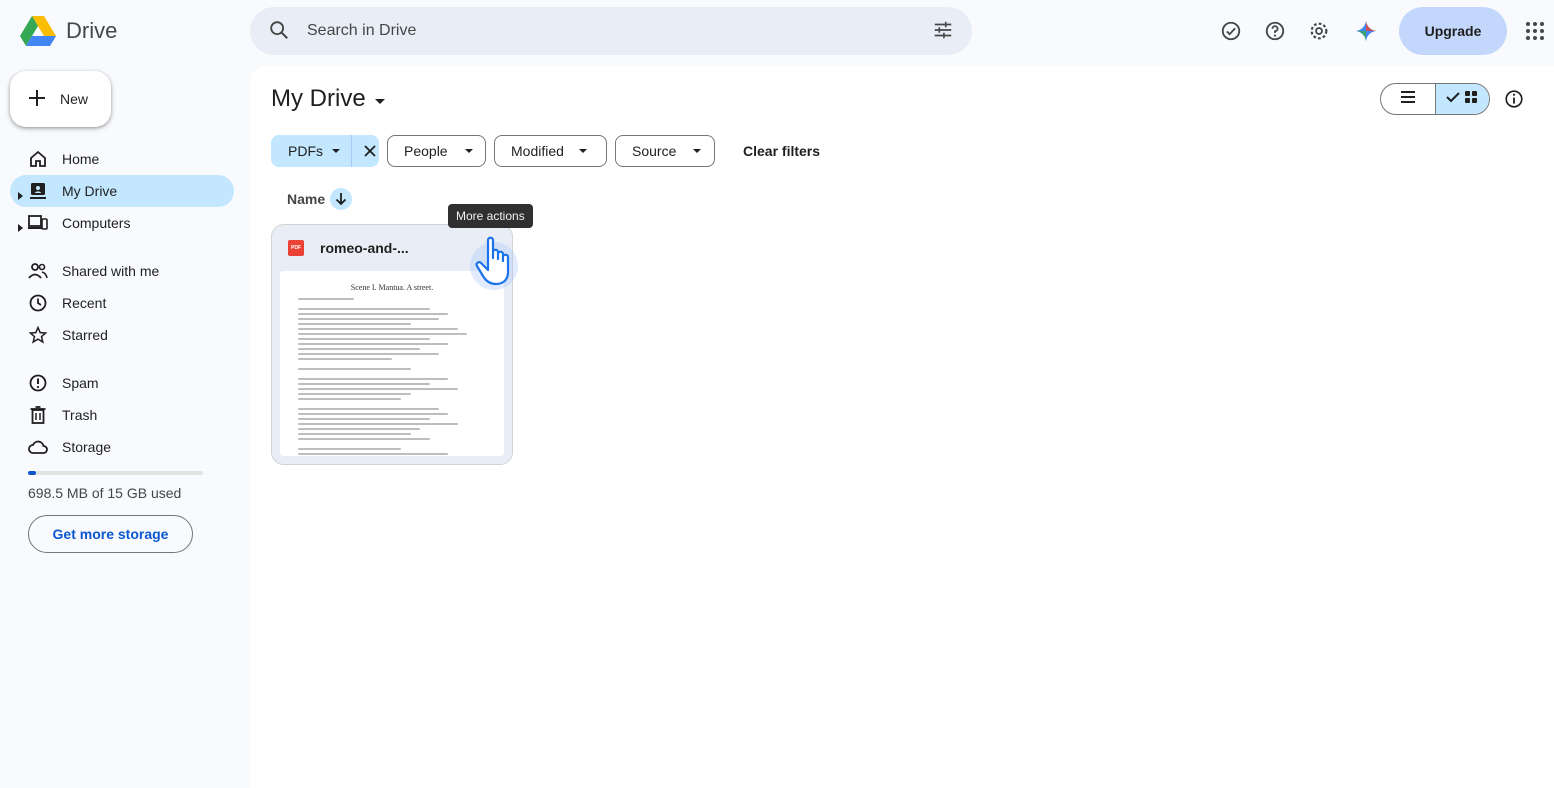  Describe the element at coordinates (122, 383) in the screenshot. I see `sidebar-item-spam: Spam` at that location.